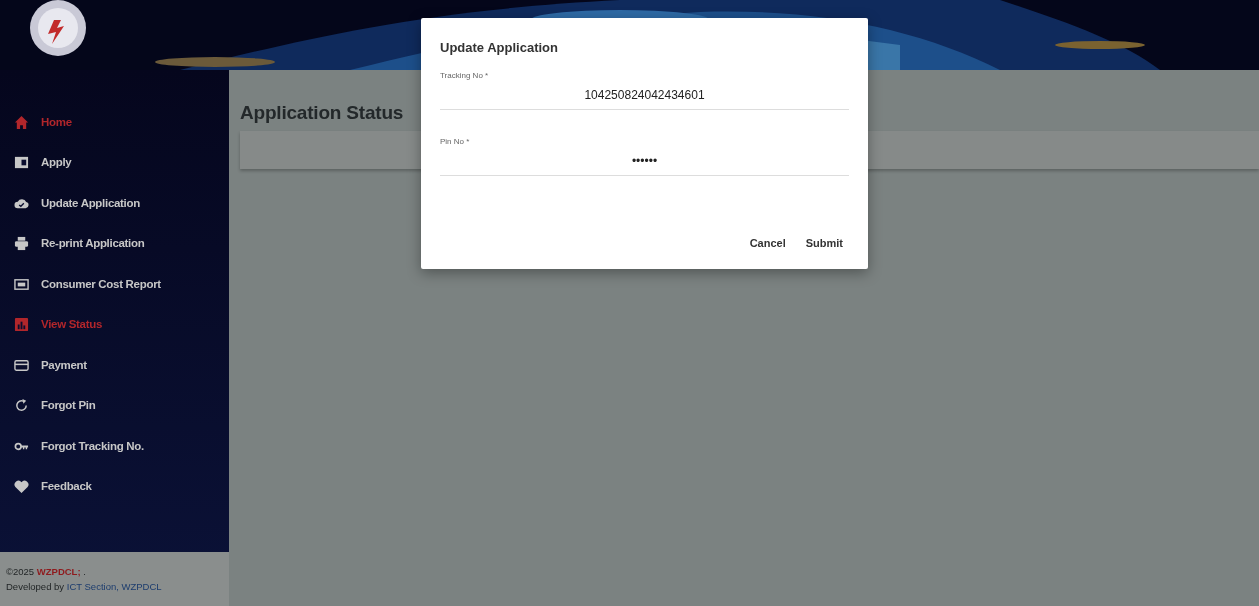 The height and width of the screenshot is (606, 1259). Describe the element at coordinates (767, 242) in the screenshot. I see `cancel-button: Cancel` at that location.